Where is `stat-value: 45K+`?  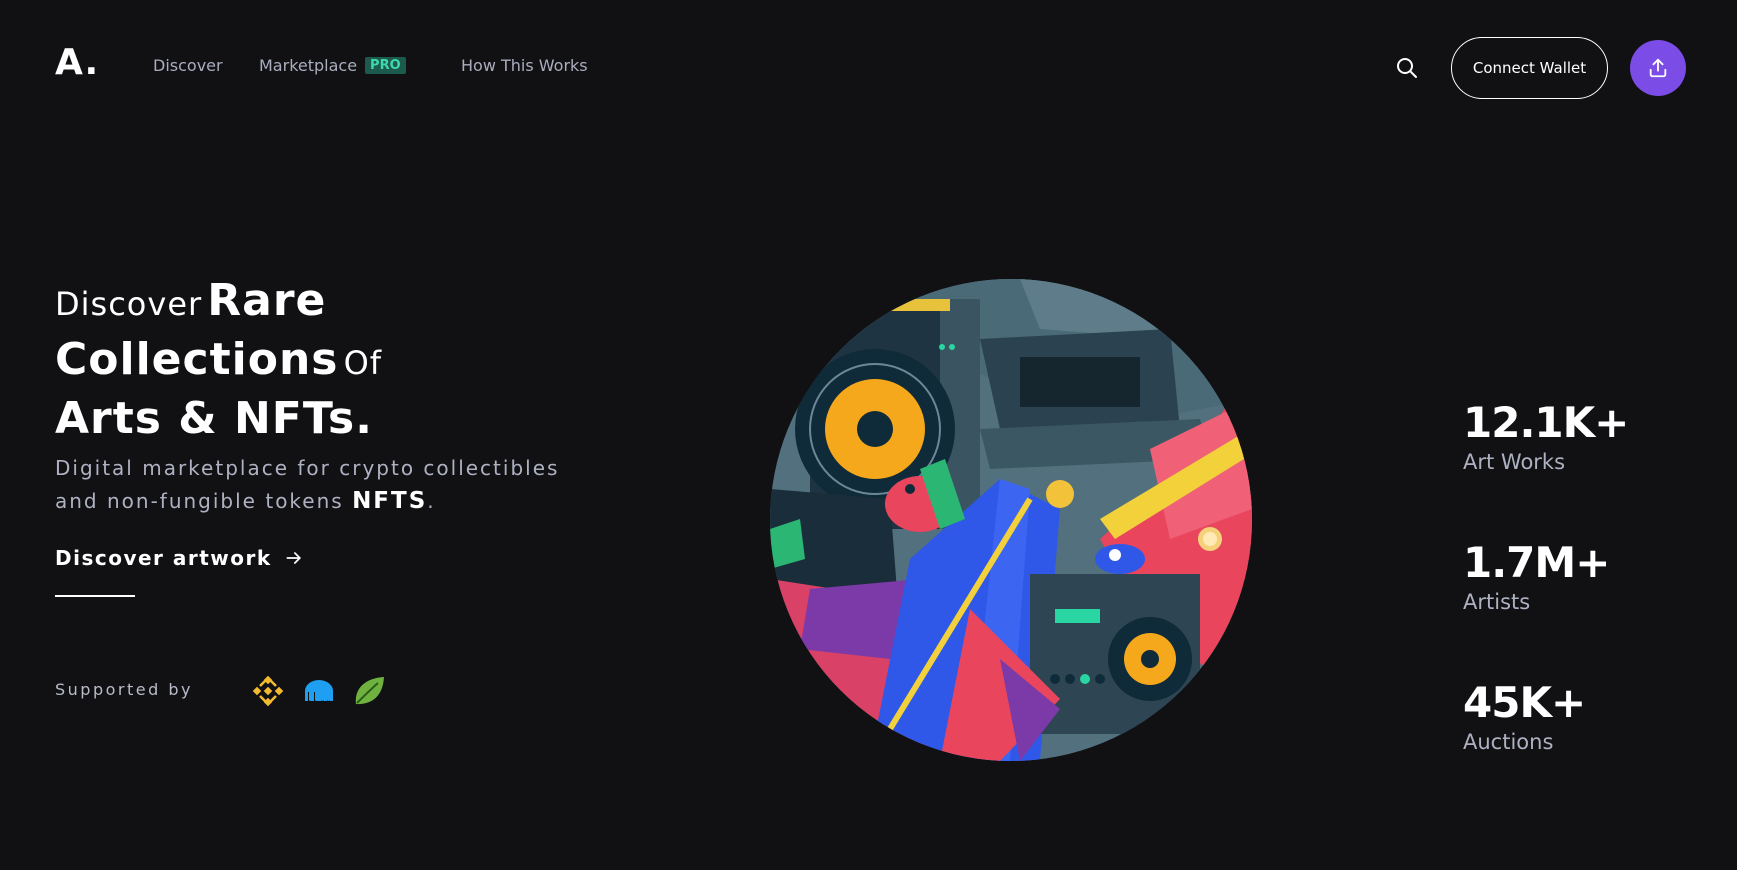
stat-value: 45K+ is located at coordinates (1524, 702).